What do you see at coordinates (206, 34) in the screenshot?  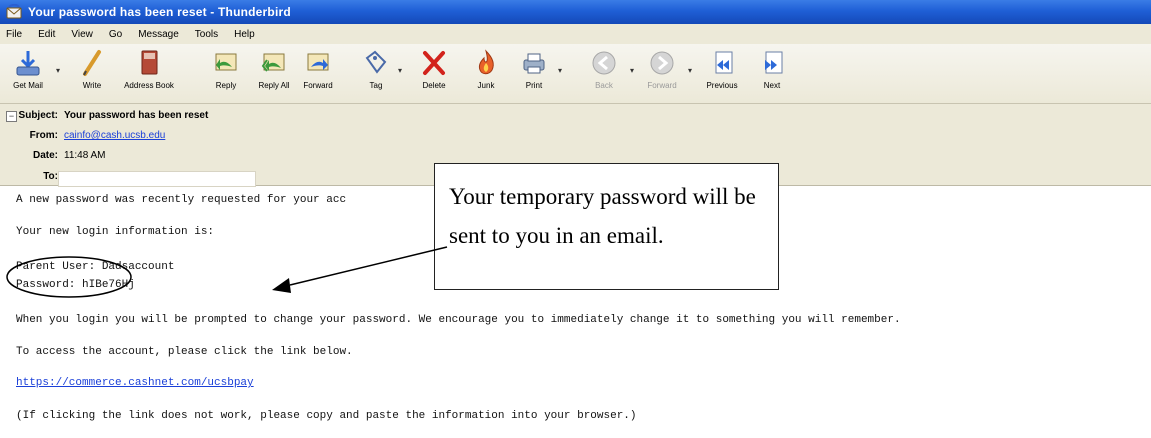 I see `menu-tools: Tools` at bounding box center [206, 34].